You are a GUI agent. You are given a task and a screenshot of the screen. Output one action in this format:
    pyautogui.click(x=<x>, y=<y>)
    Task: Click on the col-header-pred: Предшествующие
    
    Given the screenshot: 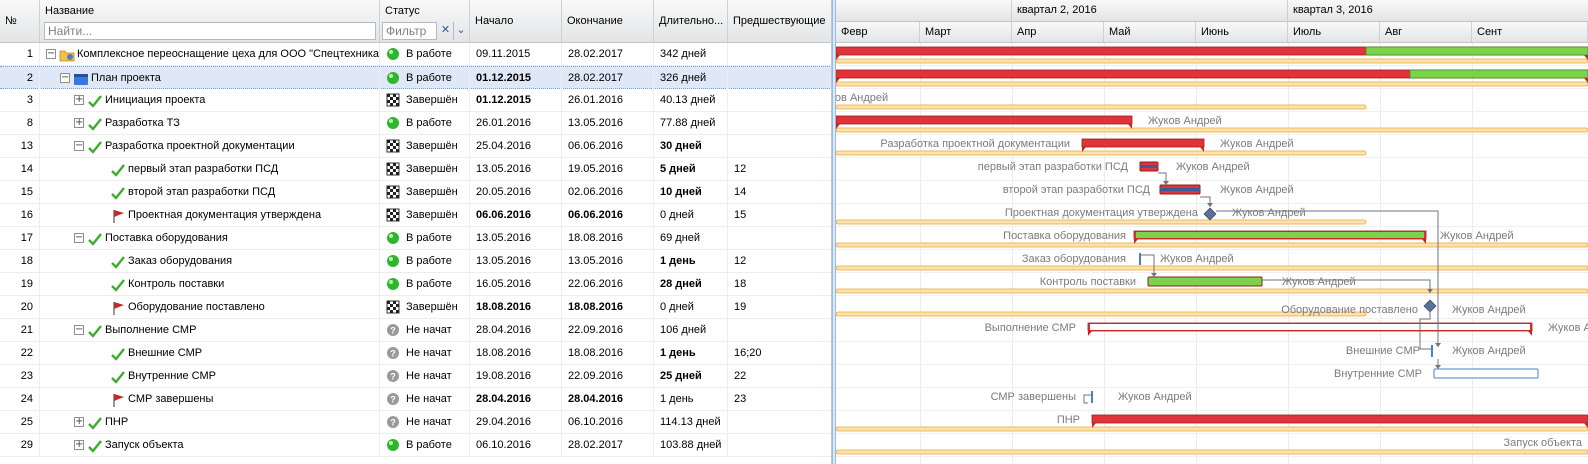 What is the action you would take?
    pyautogui.click(x=779, y=21)
    